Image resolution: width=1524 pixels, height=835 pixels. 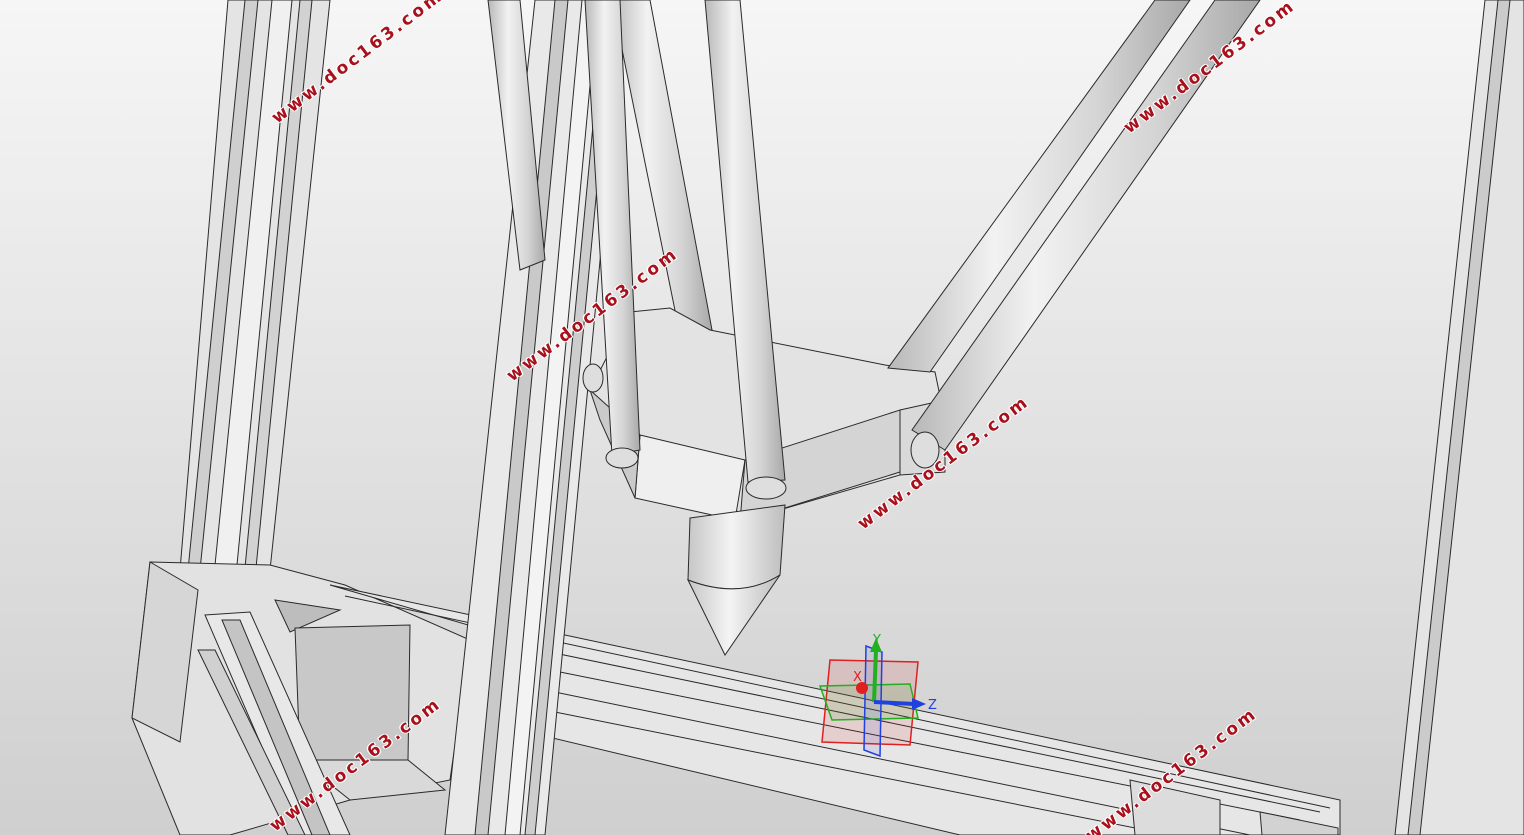 I want to click on y-axis-arrow, so click(x=875, y=676).